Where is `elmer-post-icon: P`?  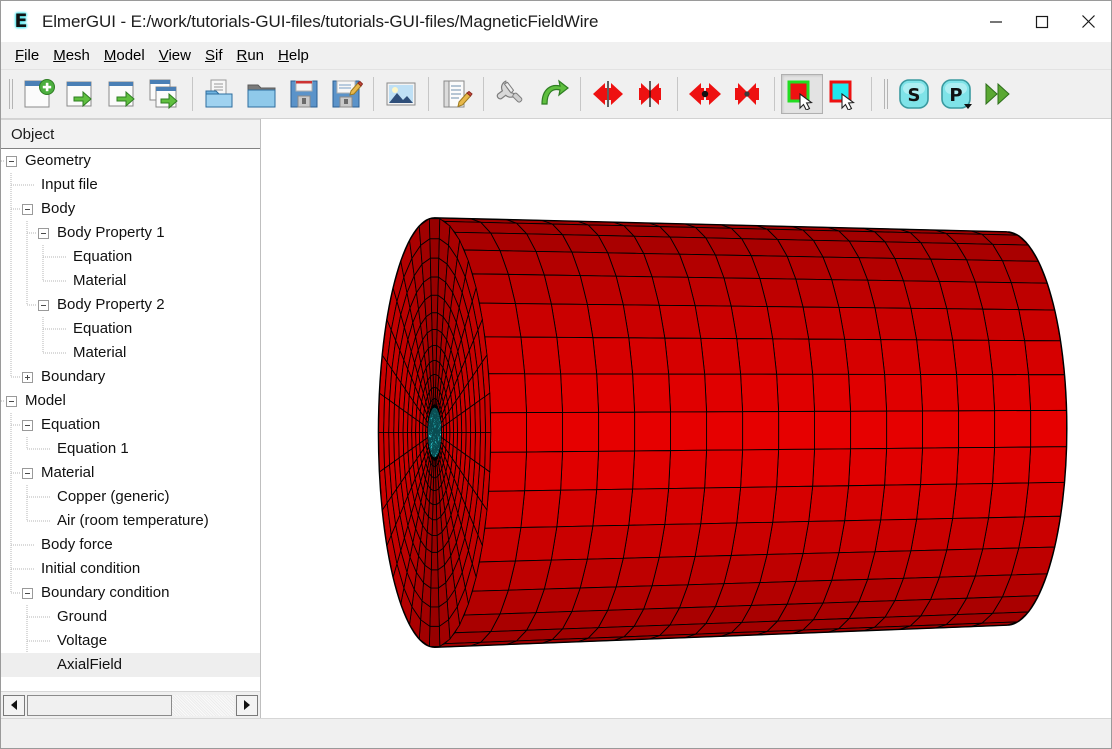
elmer-post-icon: P is located at coordinates (956, 94).